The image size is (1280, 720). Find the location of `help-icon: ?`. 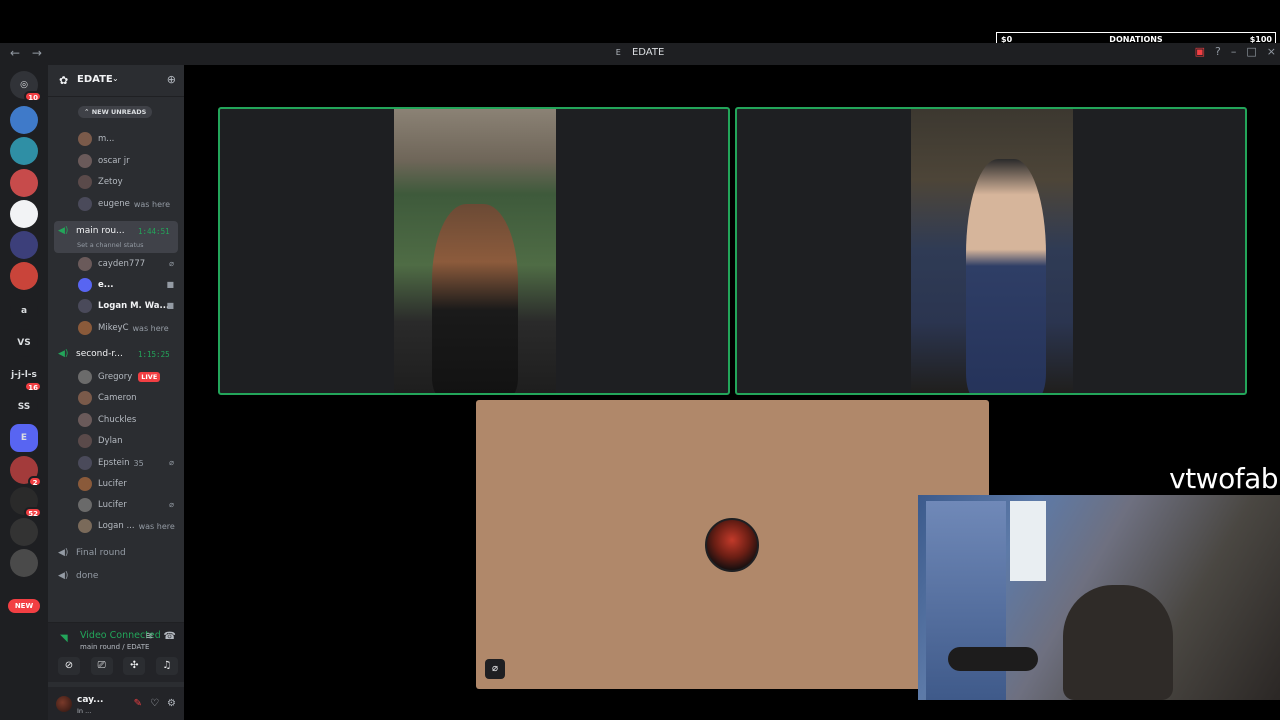

help-icon: ? is located at coordinates (1218, 51).